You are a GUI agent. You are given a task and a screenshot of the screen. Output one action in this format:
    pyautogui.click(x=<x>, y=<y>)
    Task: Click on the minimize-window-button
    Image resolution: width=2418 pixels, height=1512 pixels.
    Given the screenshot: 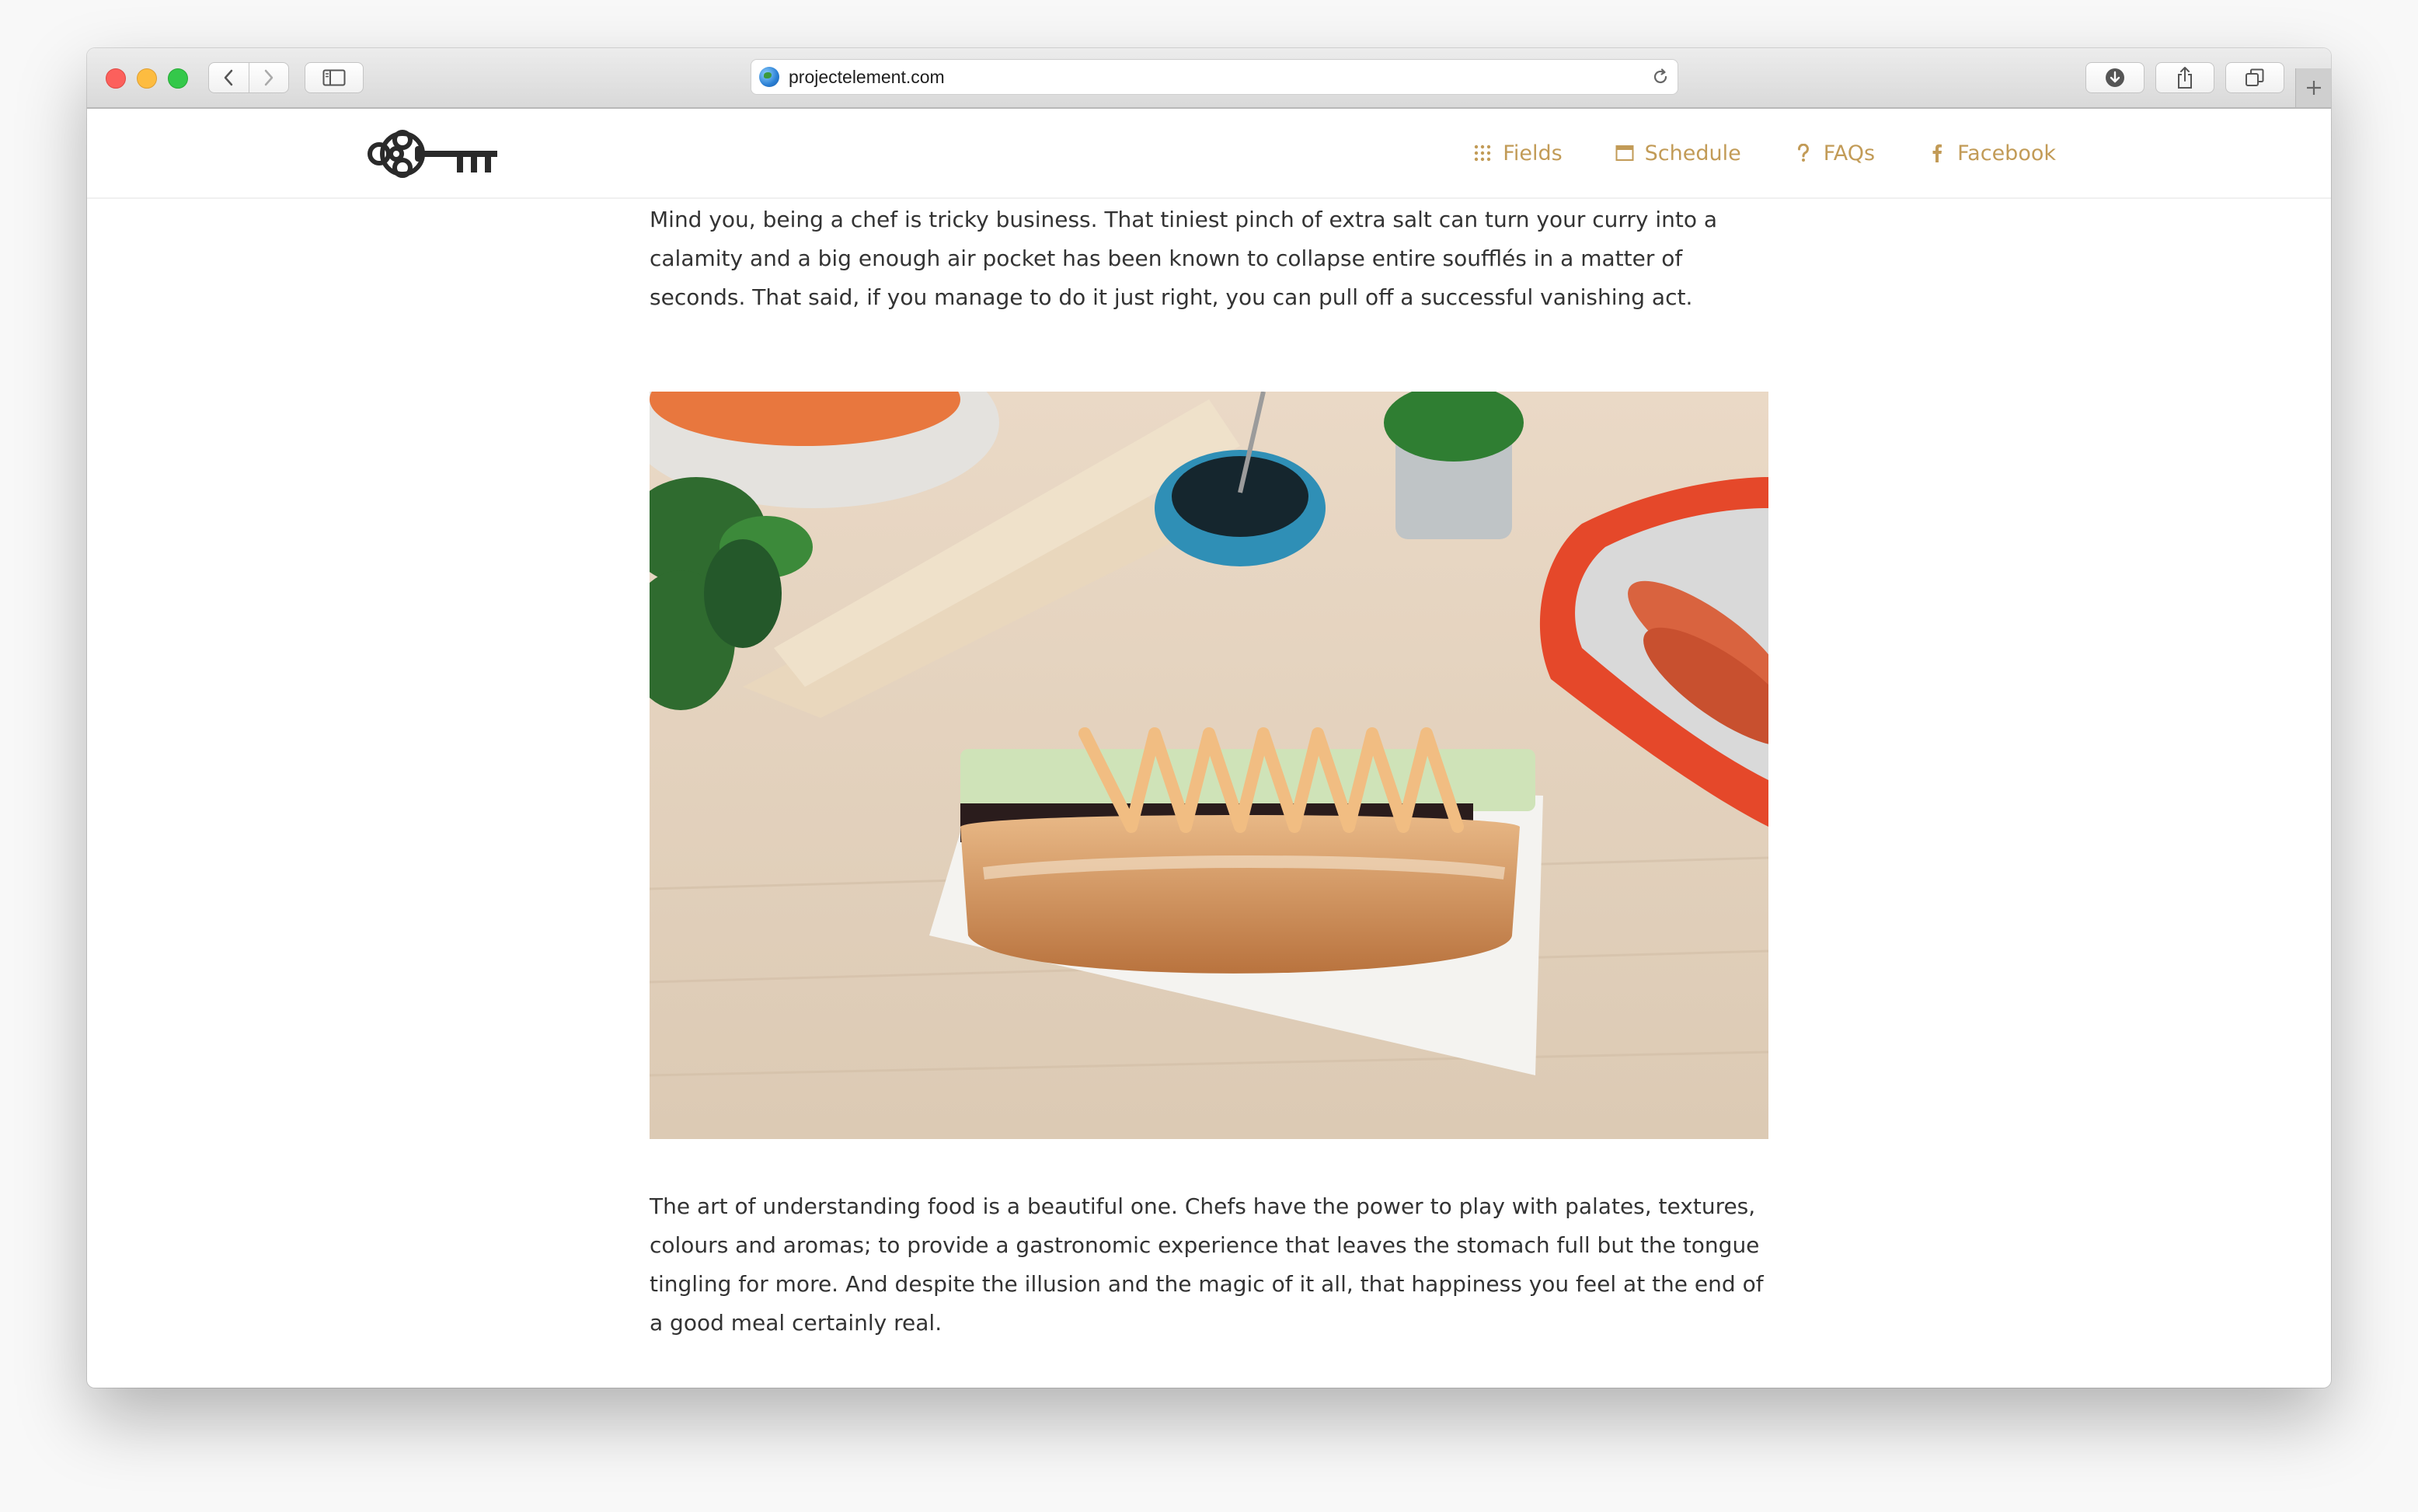 What is the action you would take?
    pyautogui.click(x=147, y=78)
    